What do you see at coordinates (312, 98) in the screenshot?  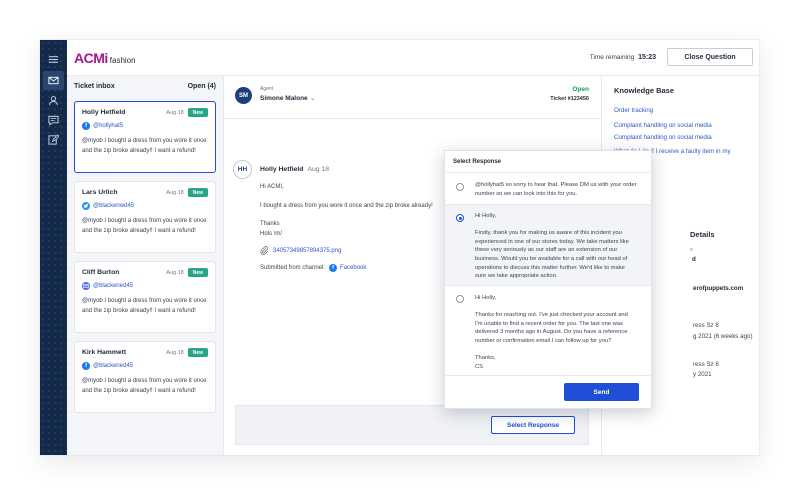 I see `chevron-down-icon: ⌄` at bounding box center [312, 98].